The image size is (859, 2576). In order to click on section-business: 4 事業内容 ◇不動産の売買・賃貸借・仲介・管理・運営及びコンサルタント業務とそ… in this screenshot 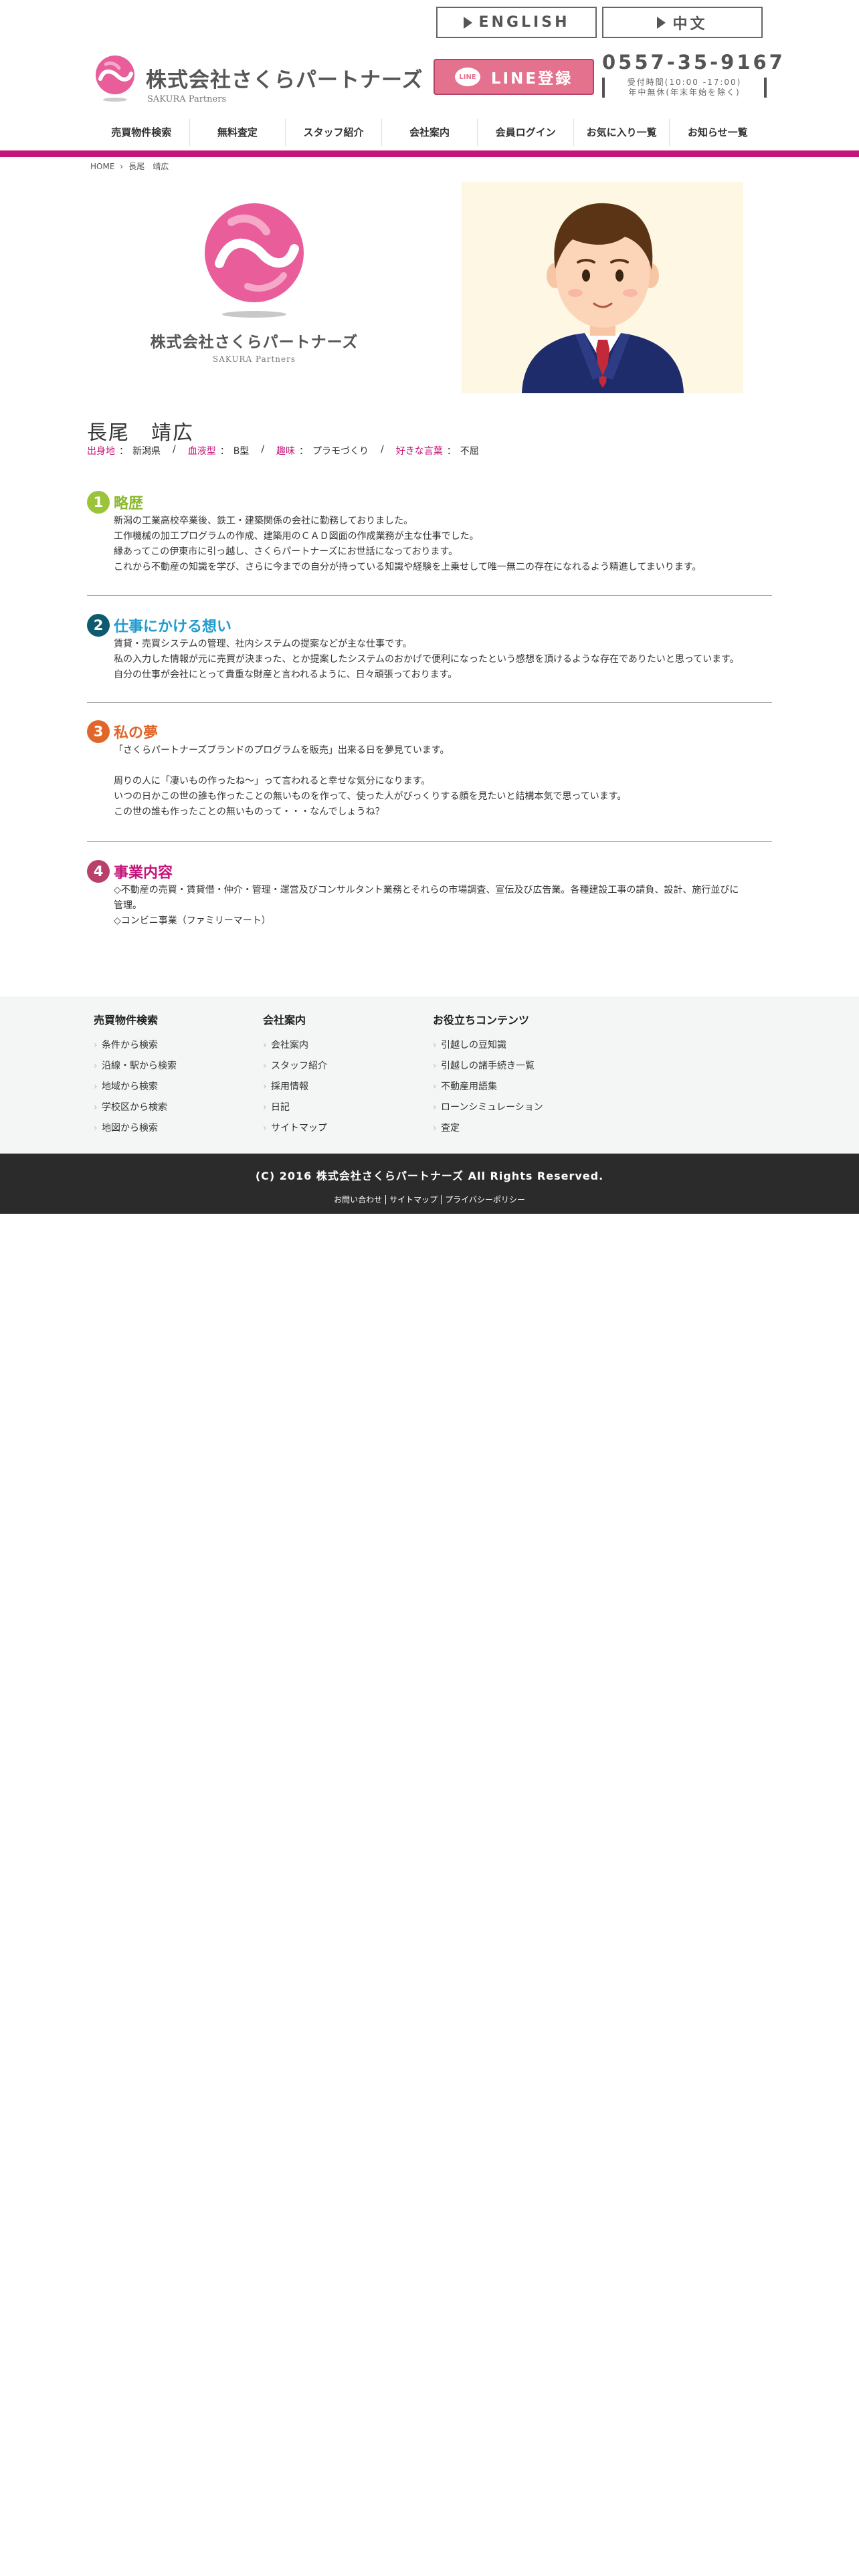, I will do `click(429, 895)`.